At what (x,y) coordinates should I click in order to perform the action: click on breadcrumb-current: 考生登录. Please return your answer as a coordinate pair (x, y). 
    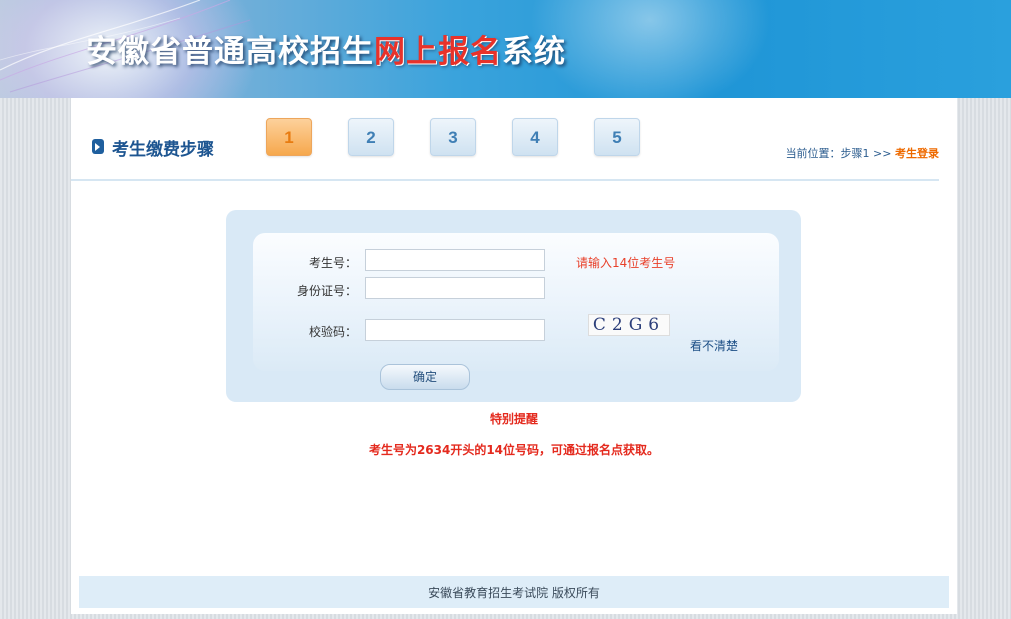
    Looking at the image, I should click on (917, 153).